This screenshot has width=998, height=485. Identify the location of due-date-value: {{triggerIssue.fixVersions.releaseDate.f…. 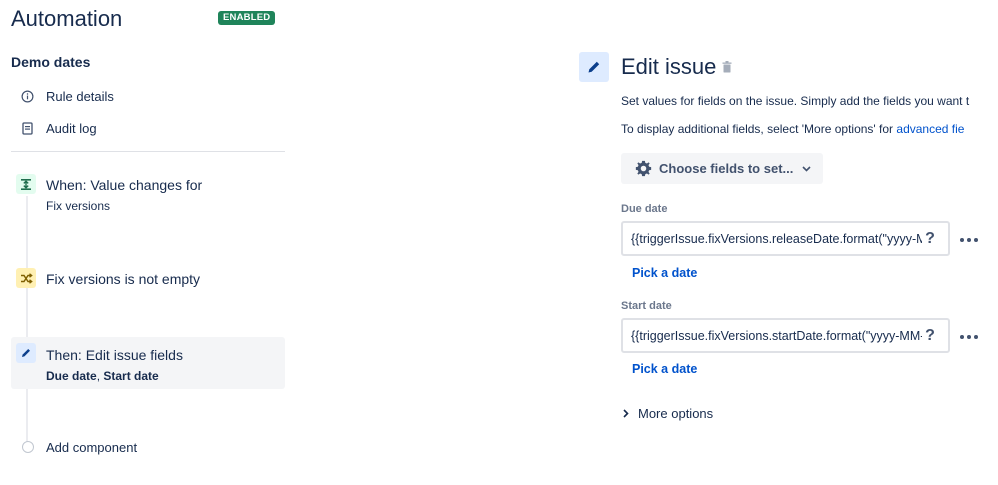
(776, 238).